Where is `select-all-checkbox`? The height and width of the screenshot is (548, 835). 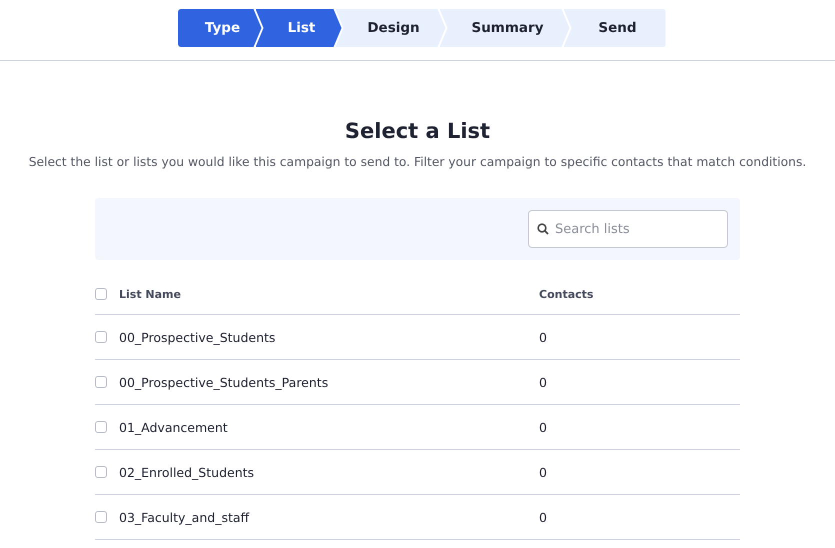
select-all-checkbox is located at coordinates (101, 294).